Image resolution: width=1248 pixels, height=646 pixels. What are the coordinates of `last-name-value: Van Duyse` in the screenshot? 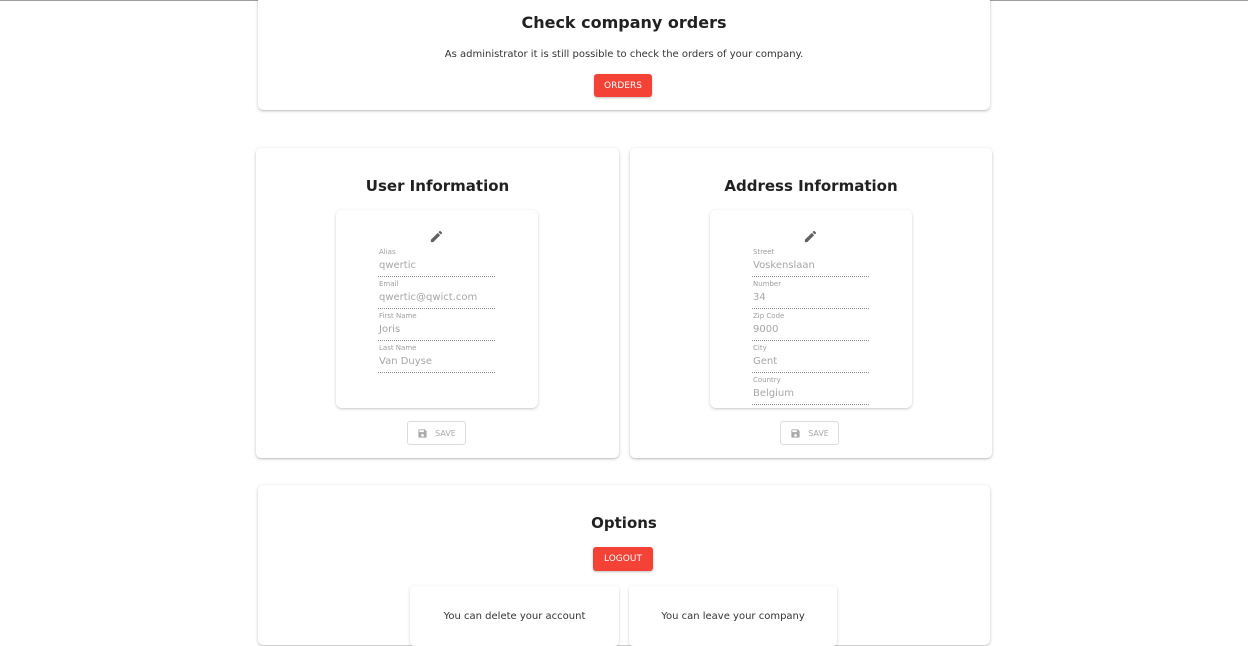 It's located at (406, 361).